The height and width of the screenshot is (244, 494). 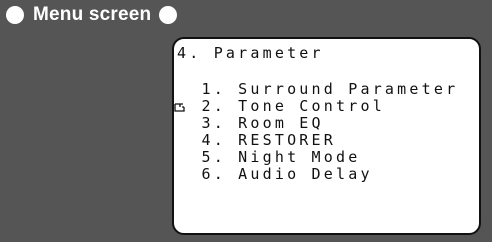 What do you see at coordinates (281, 106) in the screenshot?
I see `menu-item-tone-control: 2. Tone Control` at bounding box center [281, 106].